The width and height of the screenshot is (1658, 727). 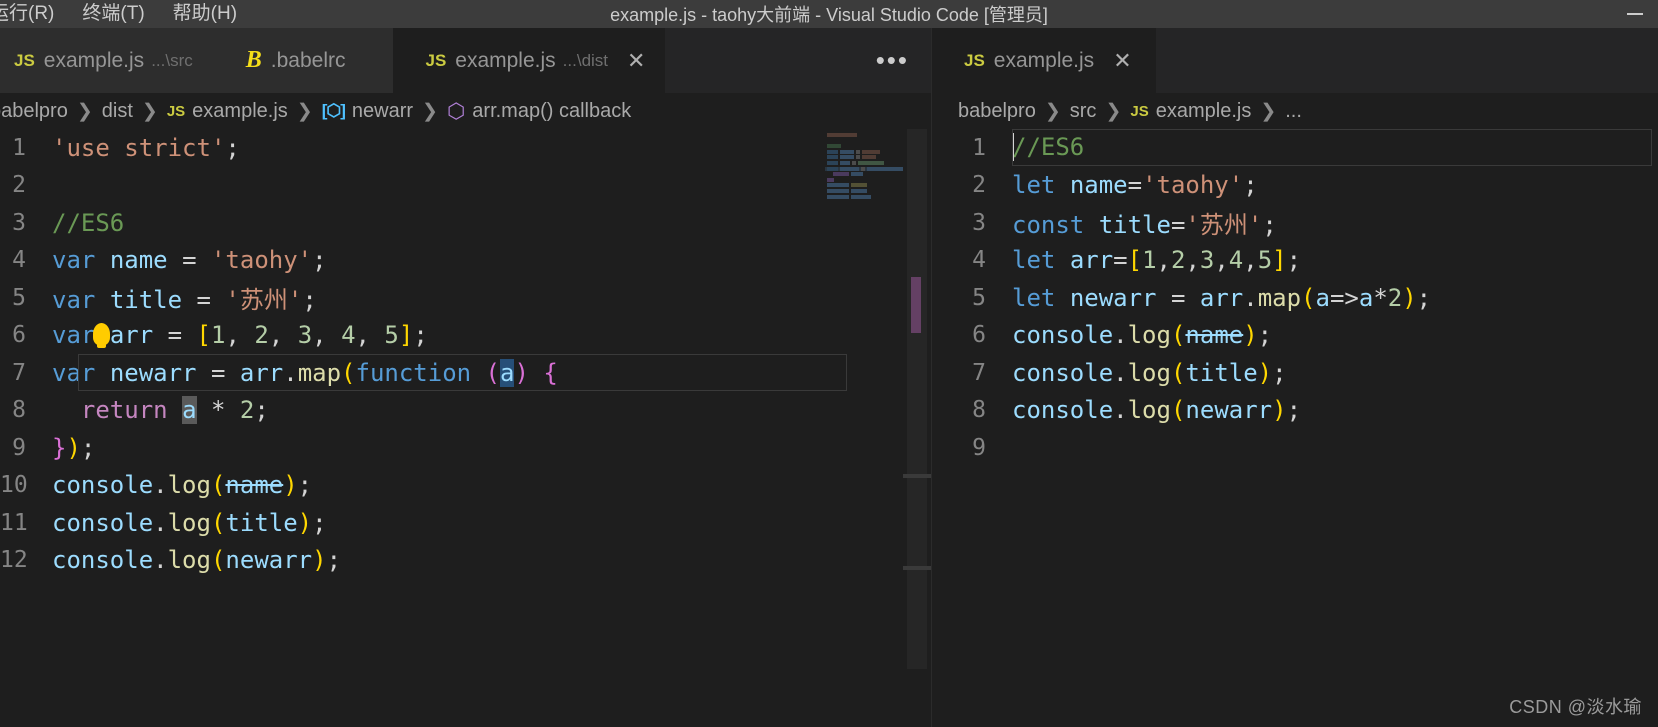 What do you see at coordinates (465, 486) in the screenshot?
I see `code-line: 10 console.log(name);` at bounding box center [465, 486].